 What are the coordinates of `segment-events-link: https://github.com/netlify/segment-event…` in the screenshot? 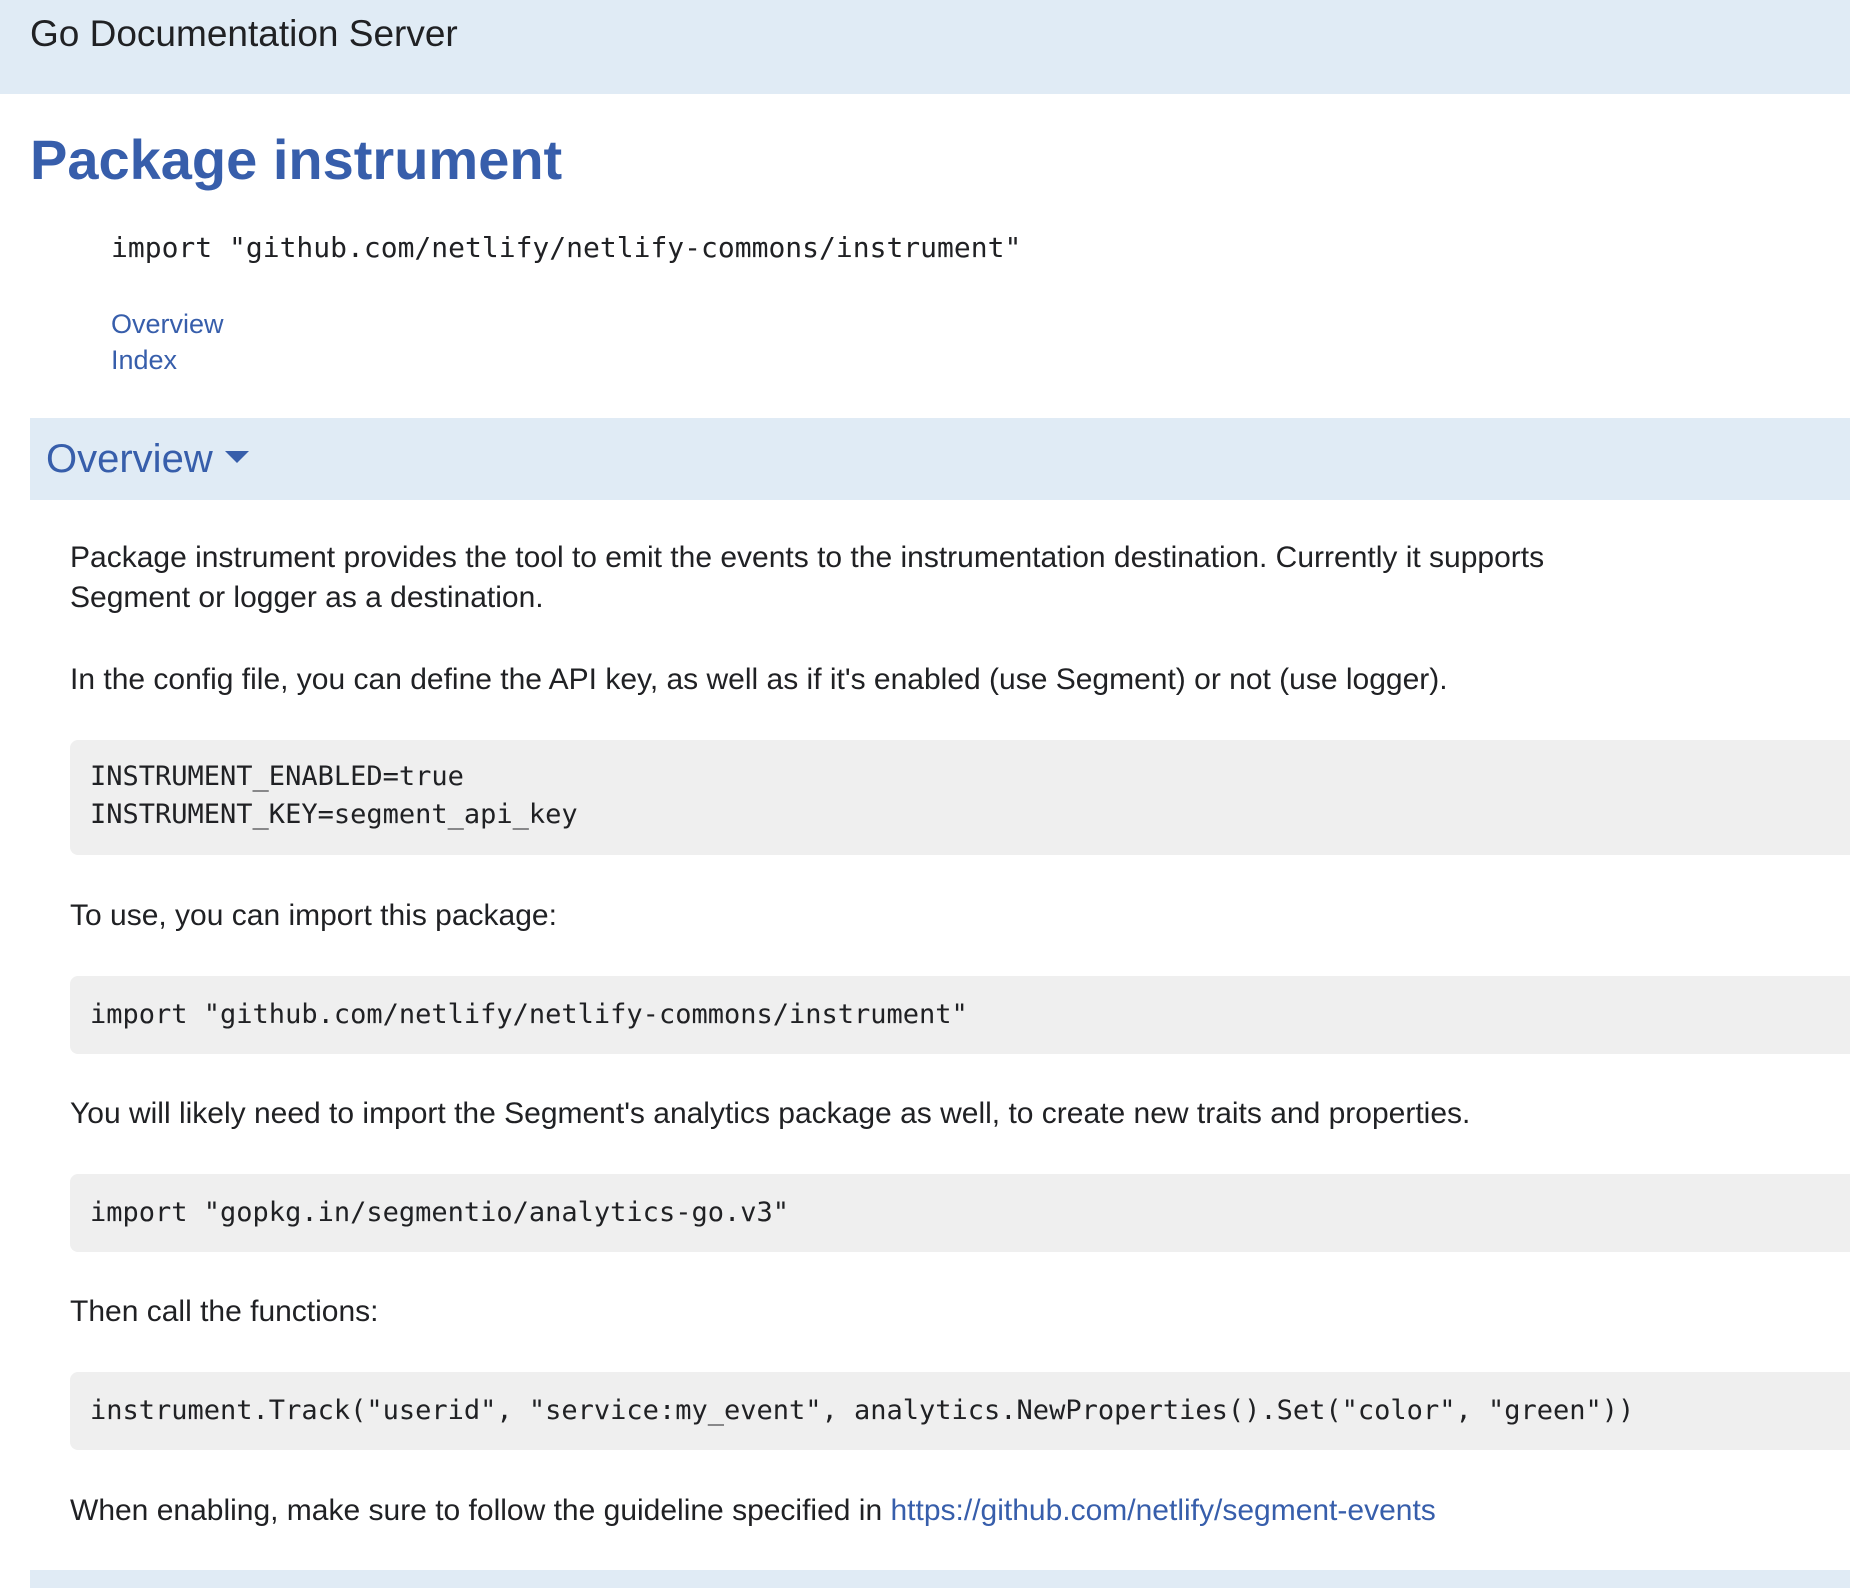 It's located at (1163, 1510).